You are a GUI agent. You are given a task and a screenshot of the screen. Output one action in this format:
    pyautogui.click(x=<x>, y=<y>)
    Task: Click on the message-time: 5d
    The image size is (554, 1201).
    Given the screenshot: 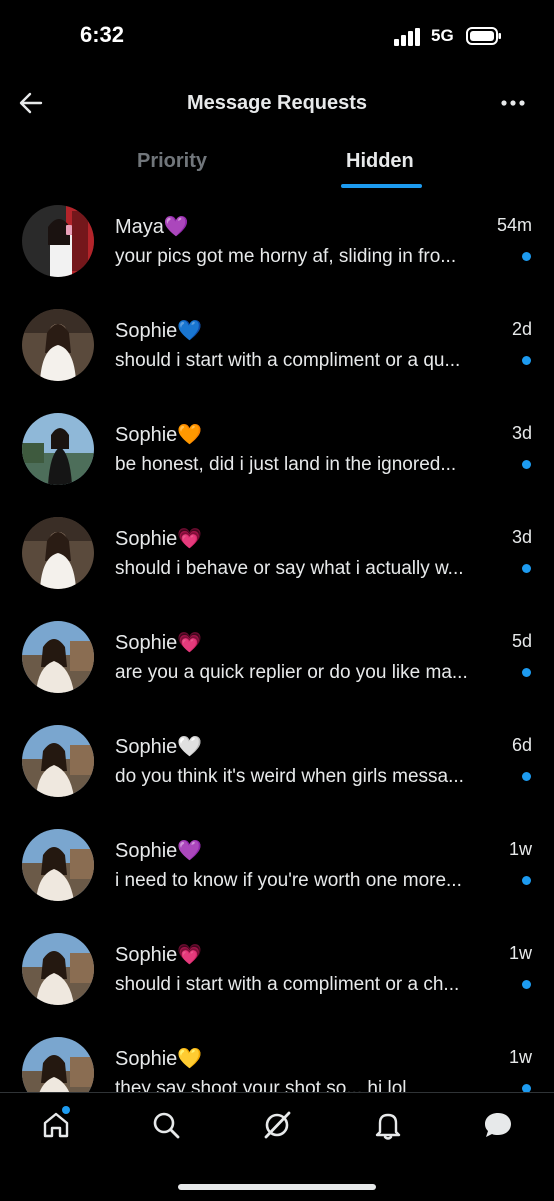 What is the action you would take?
    pyautogui.click(x=521, y=641)
    